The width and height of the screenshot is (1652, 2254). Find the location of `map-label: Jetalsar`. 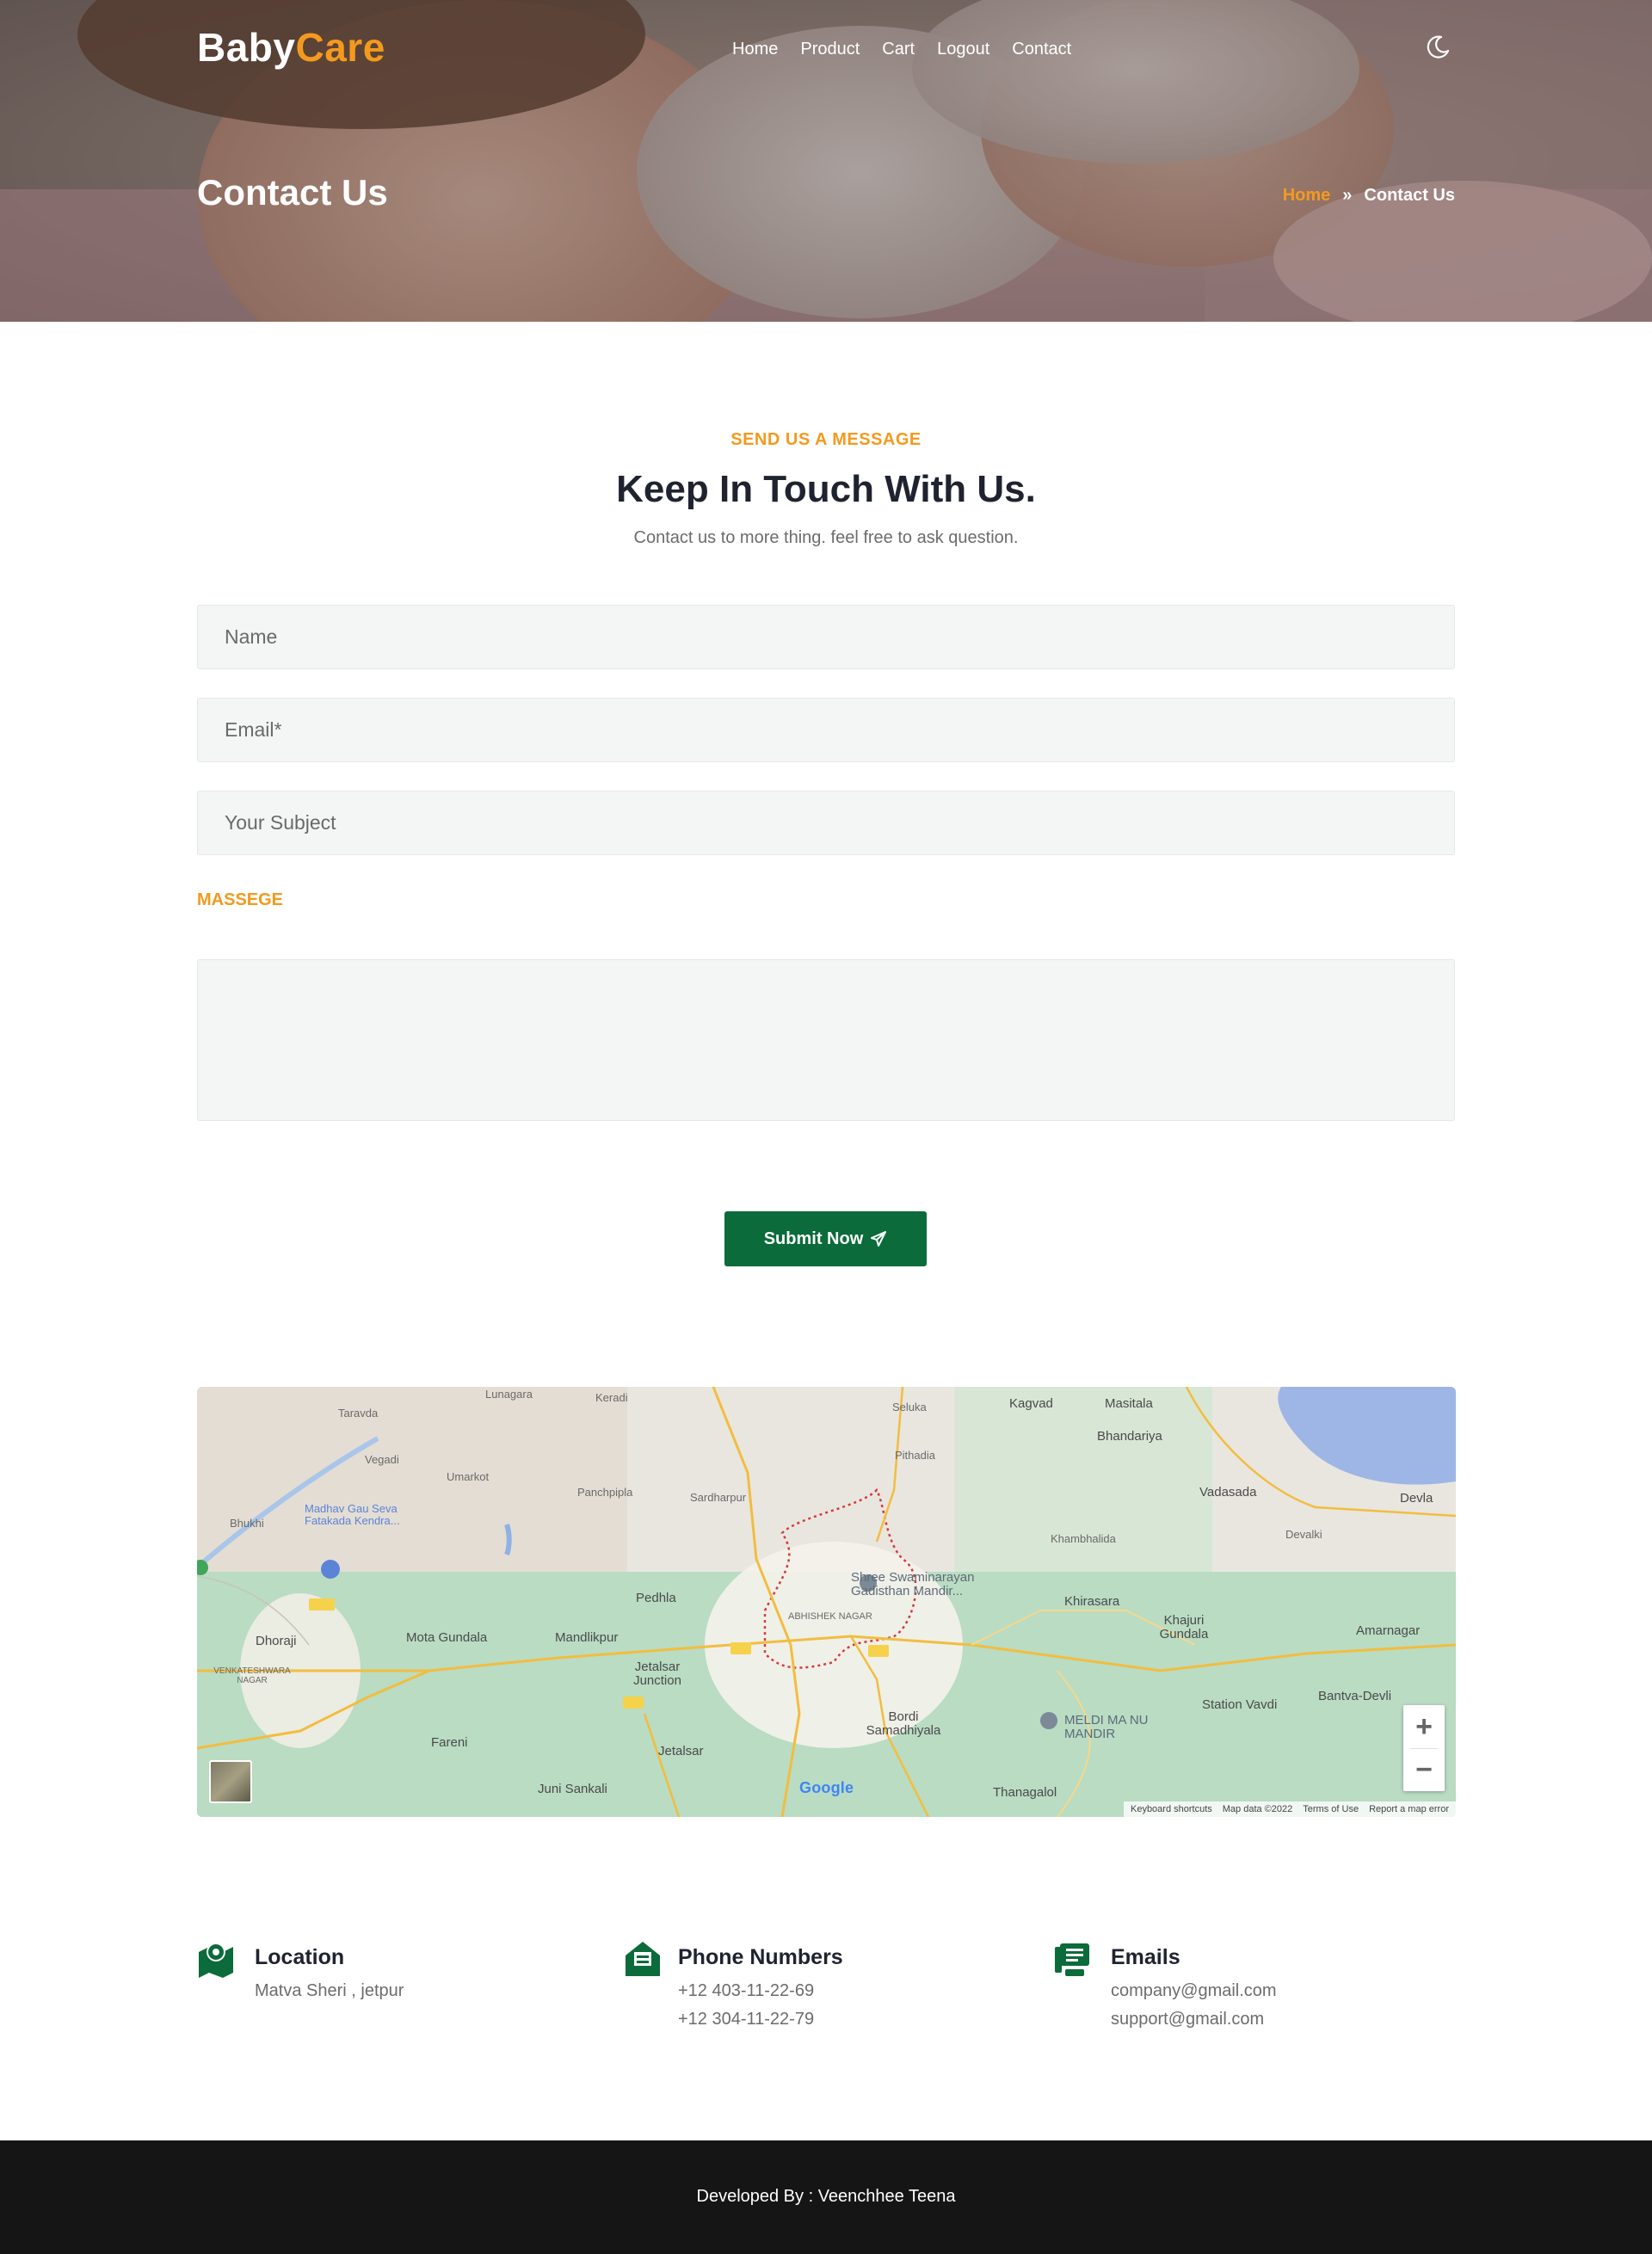

map-label: Jetalsar is located at coordinates (681, 1751).